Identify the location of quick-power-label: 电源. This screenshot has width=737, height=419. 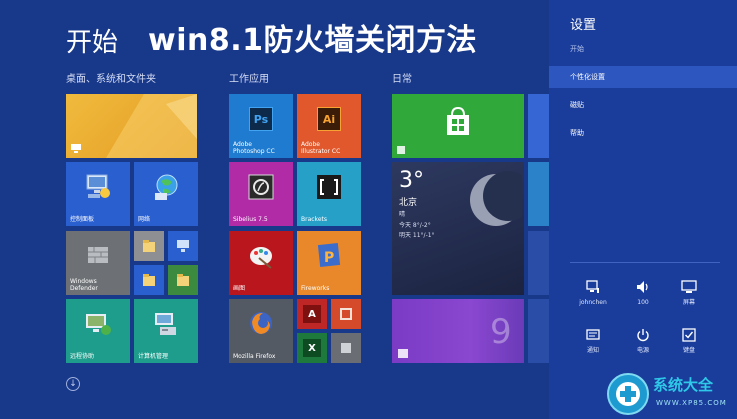
(642, 350).